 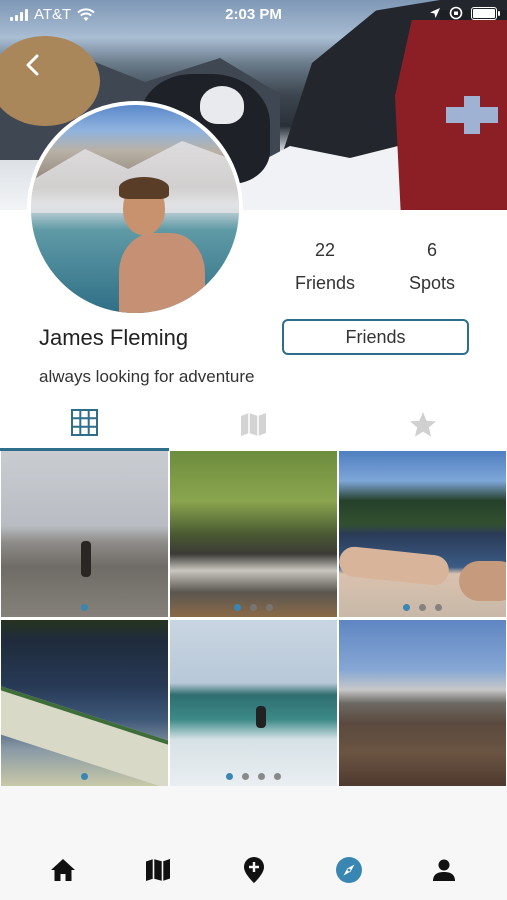 I want to click on profile-name: James Fleming, so click(x=114, y=337).